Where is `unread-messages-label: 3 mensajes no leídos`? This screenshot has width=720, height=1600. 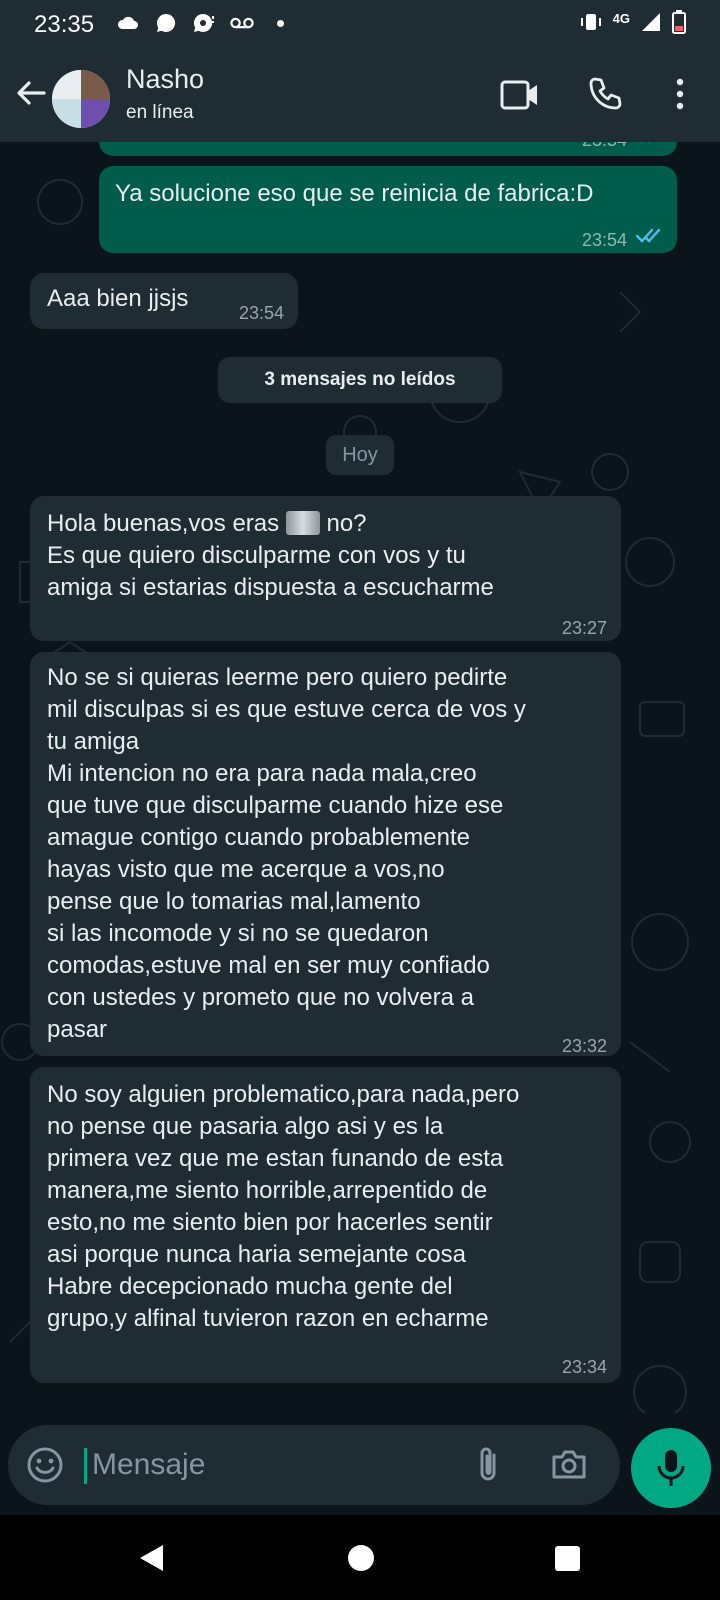
unread-messages-label: 3 mensajes no leídos is located at coordinates (360, 379).